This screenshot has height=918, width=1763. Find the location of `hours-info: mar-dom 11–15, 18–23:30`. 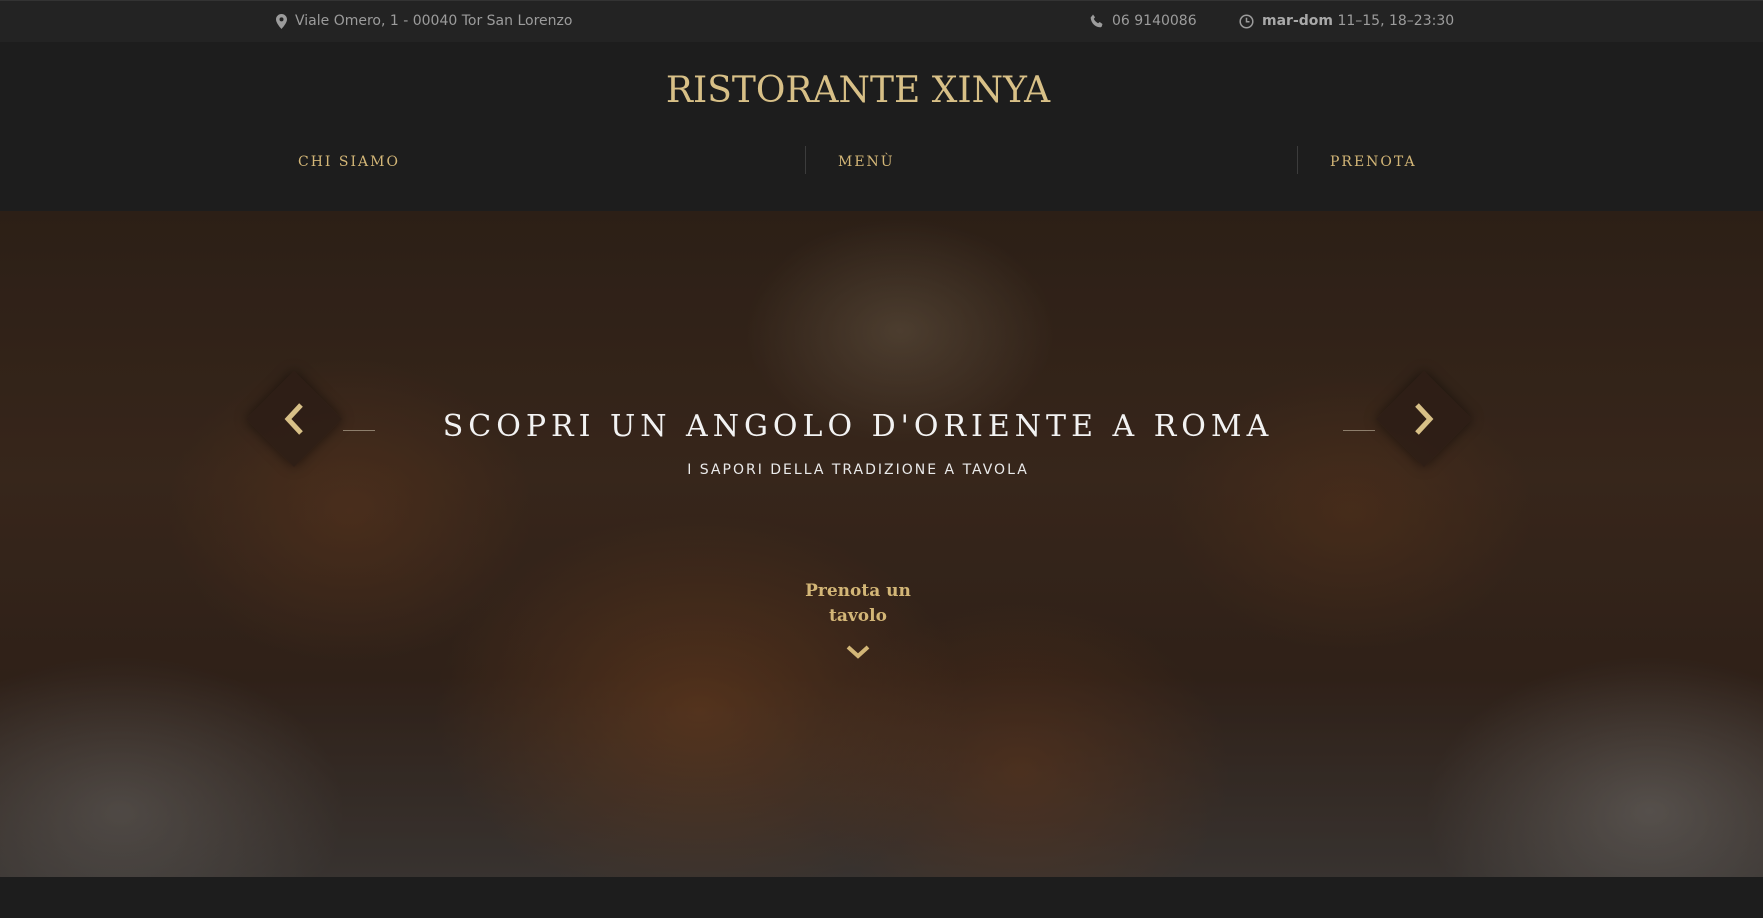

hours-info: mar-dom 11–15, 18–23:30 is located at coordinates (1346, 21).